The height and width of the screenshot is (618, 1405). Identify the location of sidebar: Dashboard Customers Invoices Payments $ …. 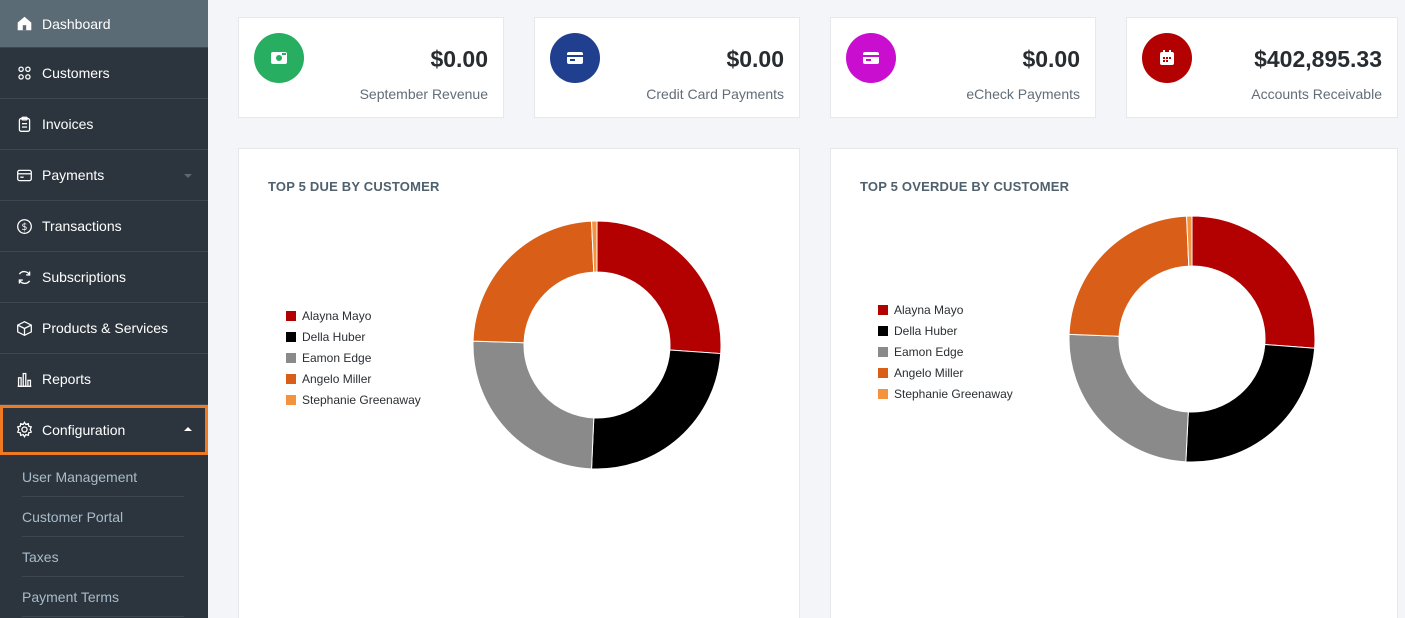
(104, 309).